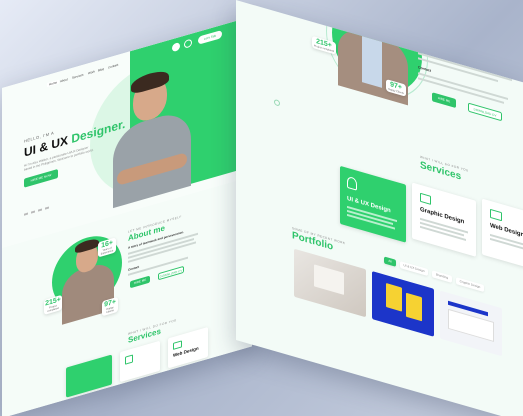  What do you see at coordinates (389, 15) in the screenshot?
I see `experience-badge: 16+ Years of Experience` at bounding box center [389, 15].